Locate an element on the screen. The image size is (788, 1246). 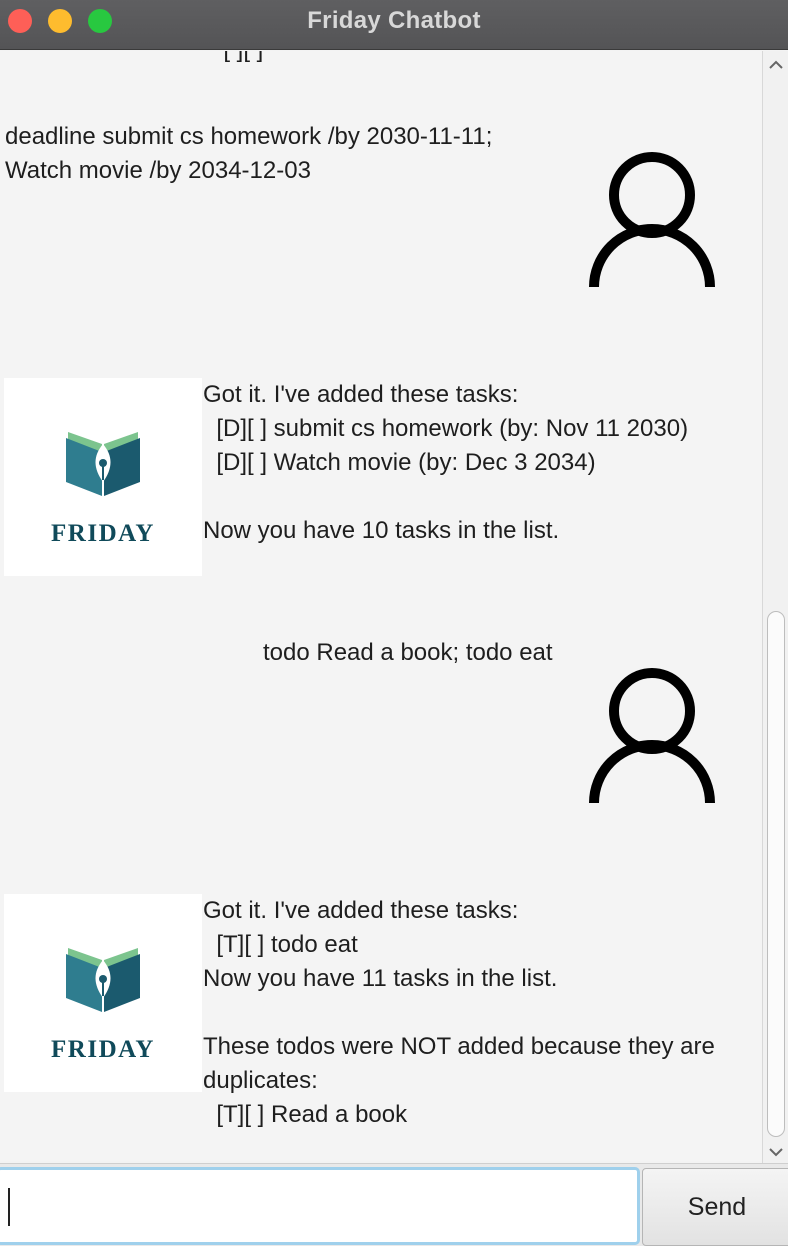
cut-off-message: [ ][ ] is located at coordinates (236, 59).